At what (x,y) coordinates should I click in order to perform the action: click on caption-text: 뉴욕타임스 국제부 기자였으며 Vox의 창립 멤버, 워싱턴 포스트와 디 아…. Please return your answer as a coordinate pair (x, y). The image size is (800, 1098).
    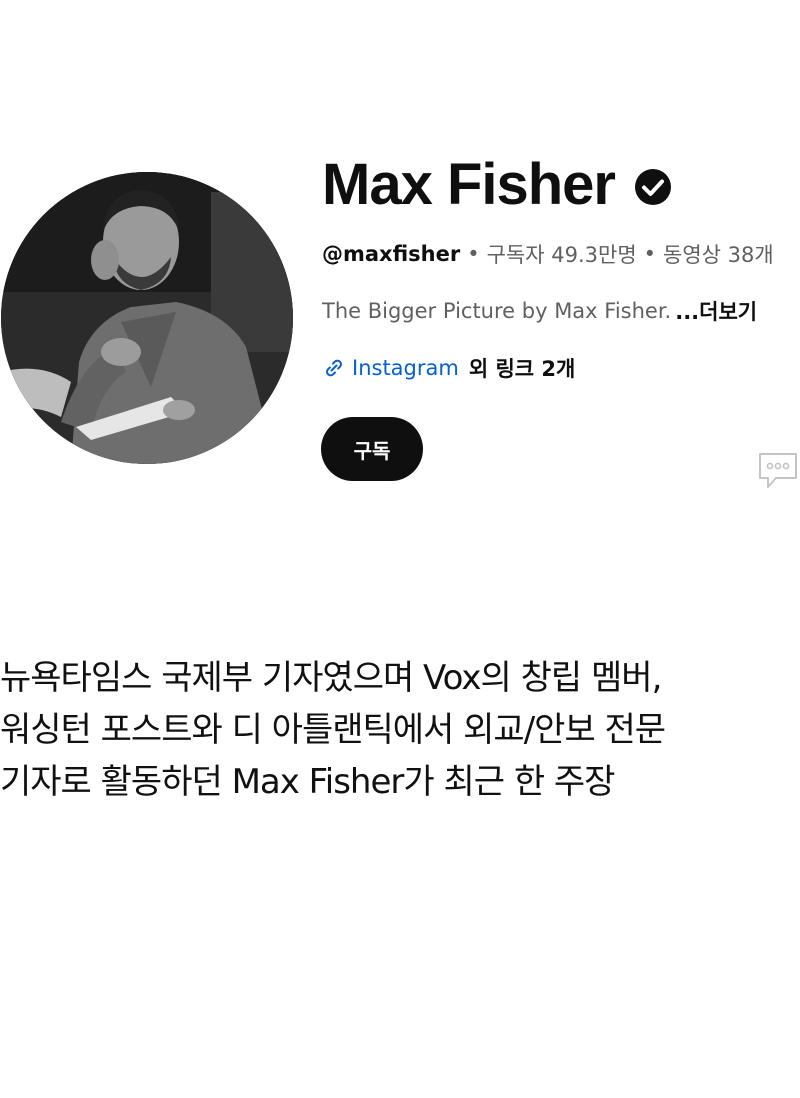
    Looking at the image, I should click on (400, 730).